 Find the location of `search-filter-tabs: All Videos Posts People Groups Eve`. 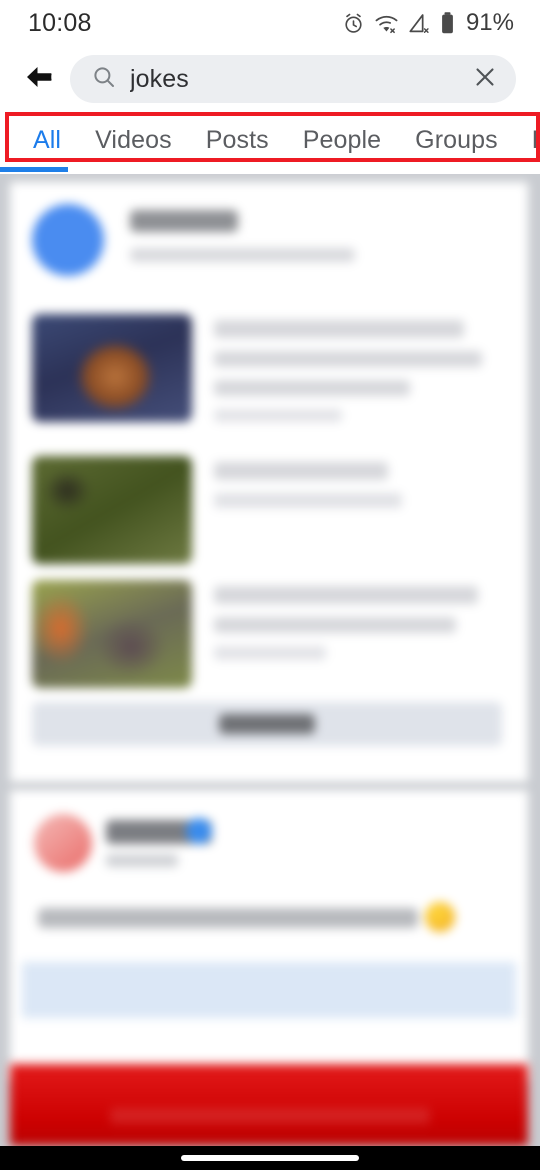

search-filter-tabs: All Videos Posts People Groups Eve is located at coordinates (270, 143).